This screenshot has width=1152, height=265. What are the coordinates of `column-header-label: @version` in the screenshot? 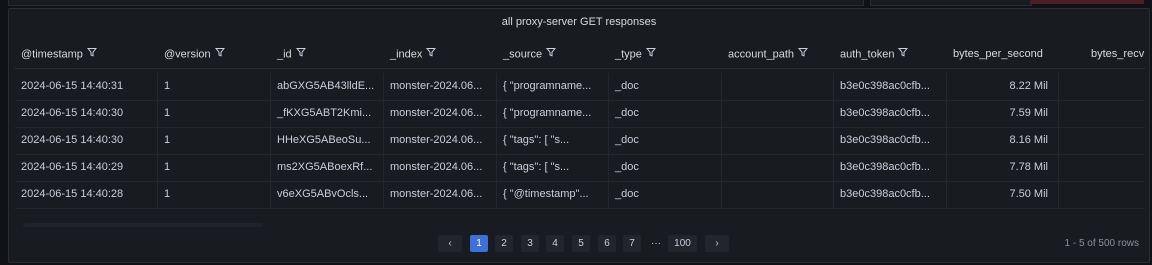 It's located at (187, 54).